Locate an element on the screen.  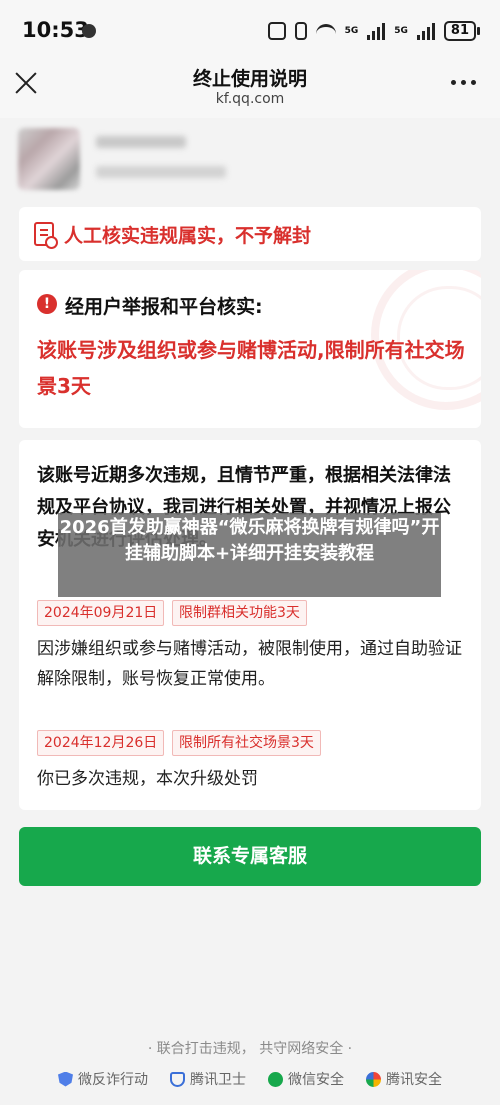
alarm-icon is located at coordinates (276, 31).